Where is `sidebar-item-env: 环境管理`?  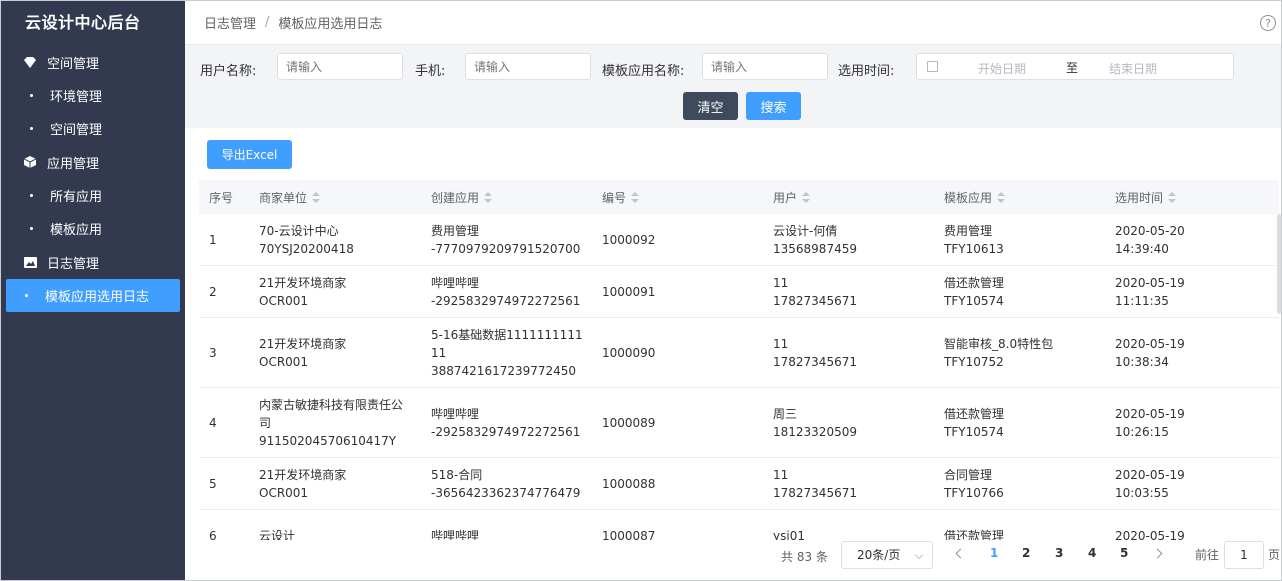 sidebar-item-env: 环境管理 is located at coordinates (93, 95).